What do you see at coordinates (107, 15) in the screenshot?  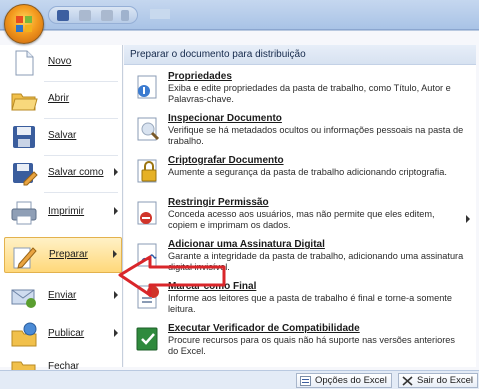 I see `redo-icon` at bounding box center [107, 15].